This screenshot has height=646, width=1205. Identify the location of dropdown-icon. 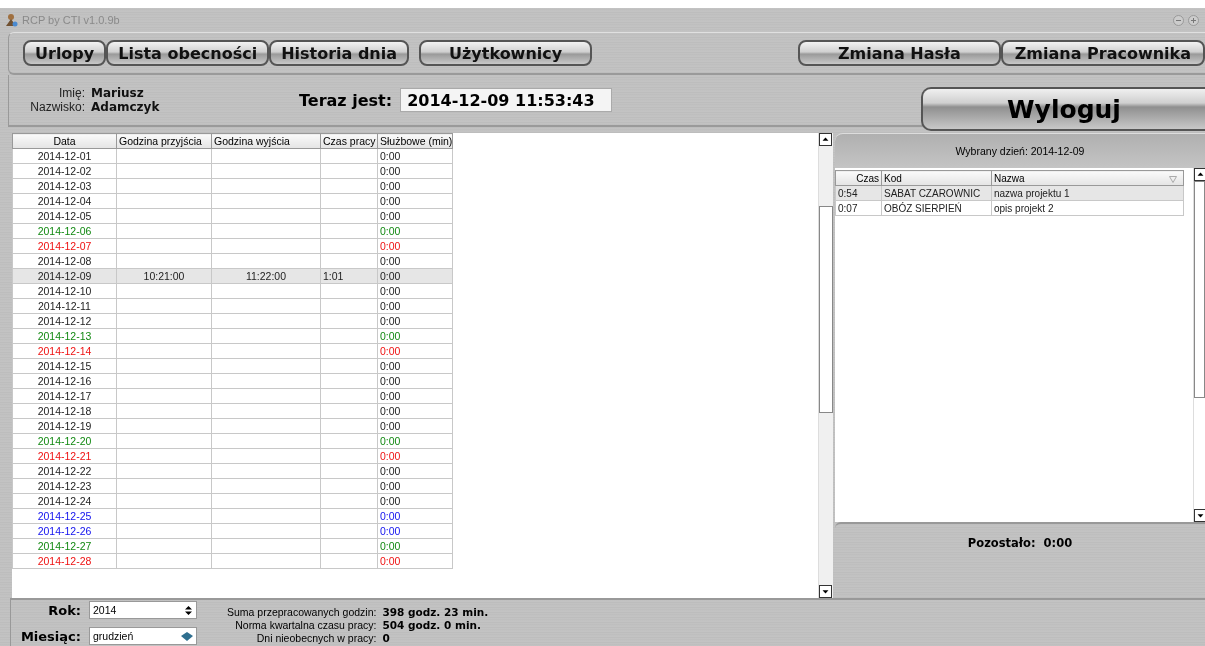
(187, 636).